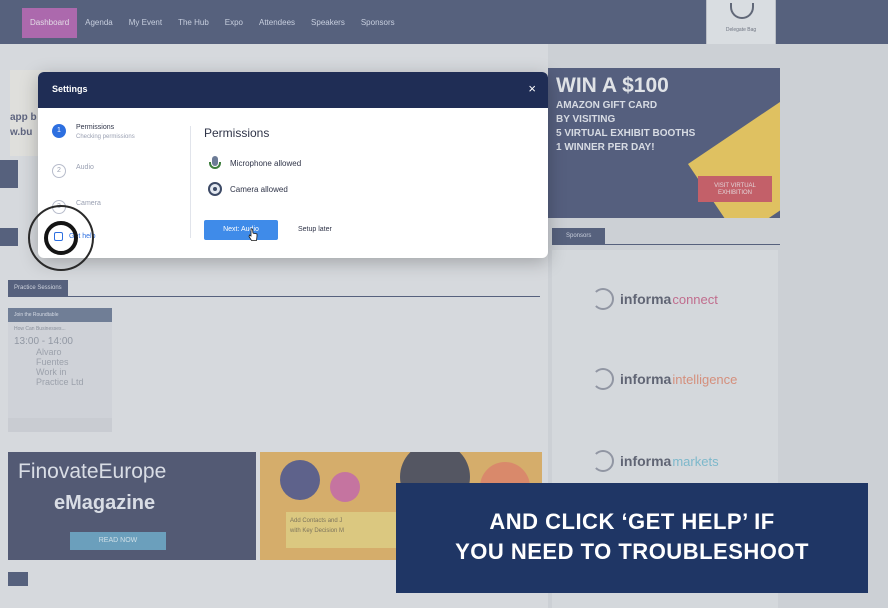 Image resolution: width=888 pixels, height=608 pixels. Describe the element at coordinates (70, 89) in the screenshot. I see `modal-title: Settings` at that location.